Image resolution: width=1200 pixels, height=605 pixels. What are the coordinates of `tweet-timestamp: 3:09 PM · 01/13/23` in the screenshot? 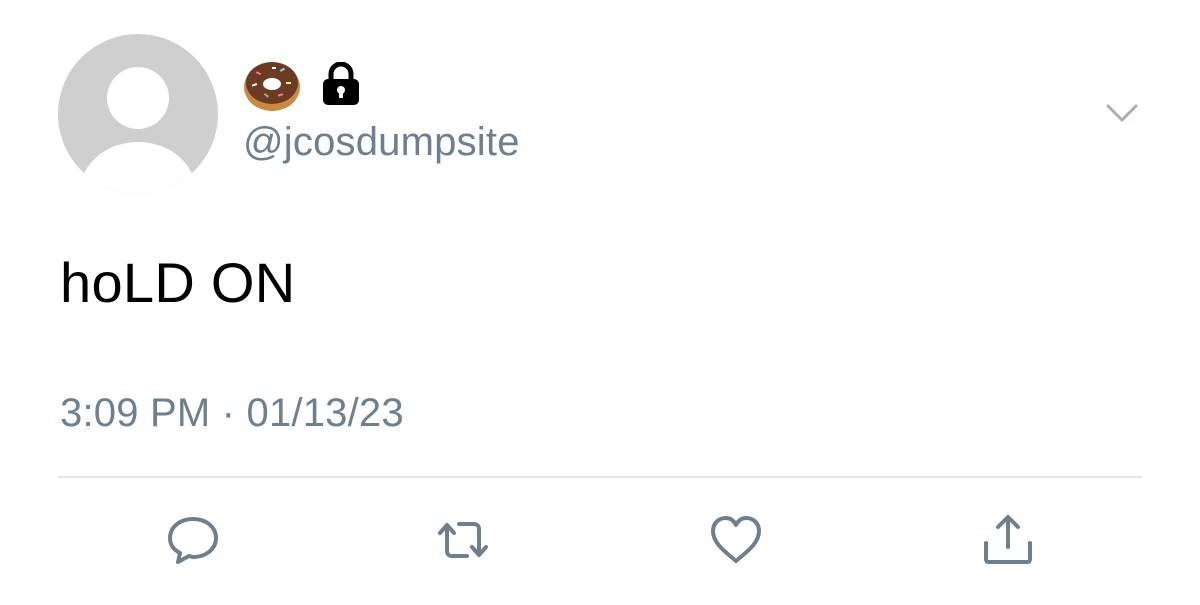 It's located at (232, 413).